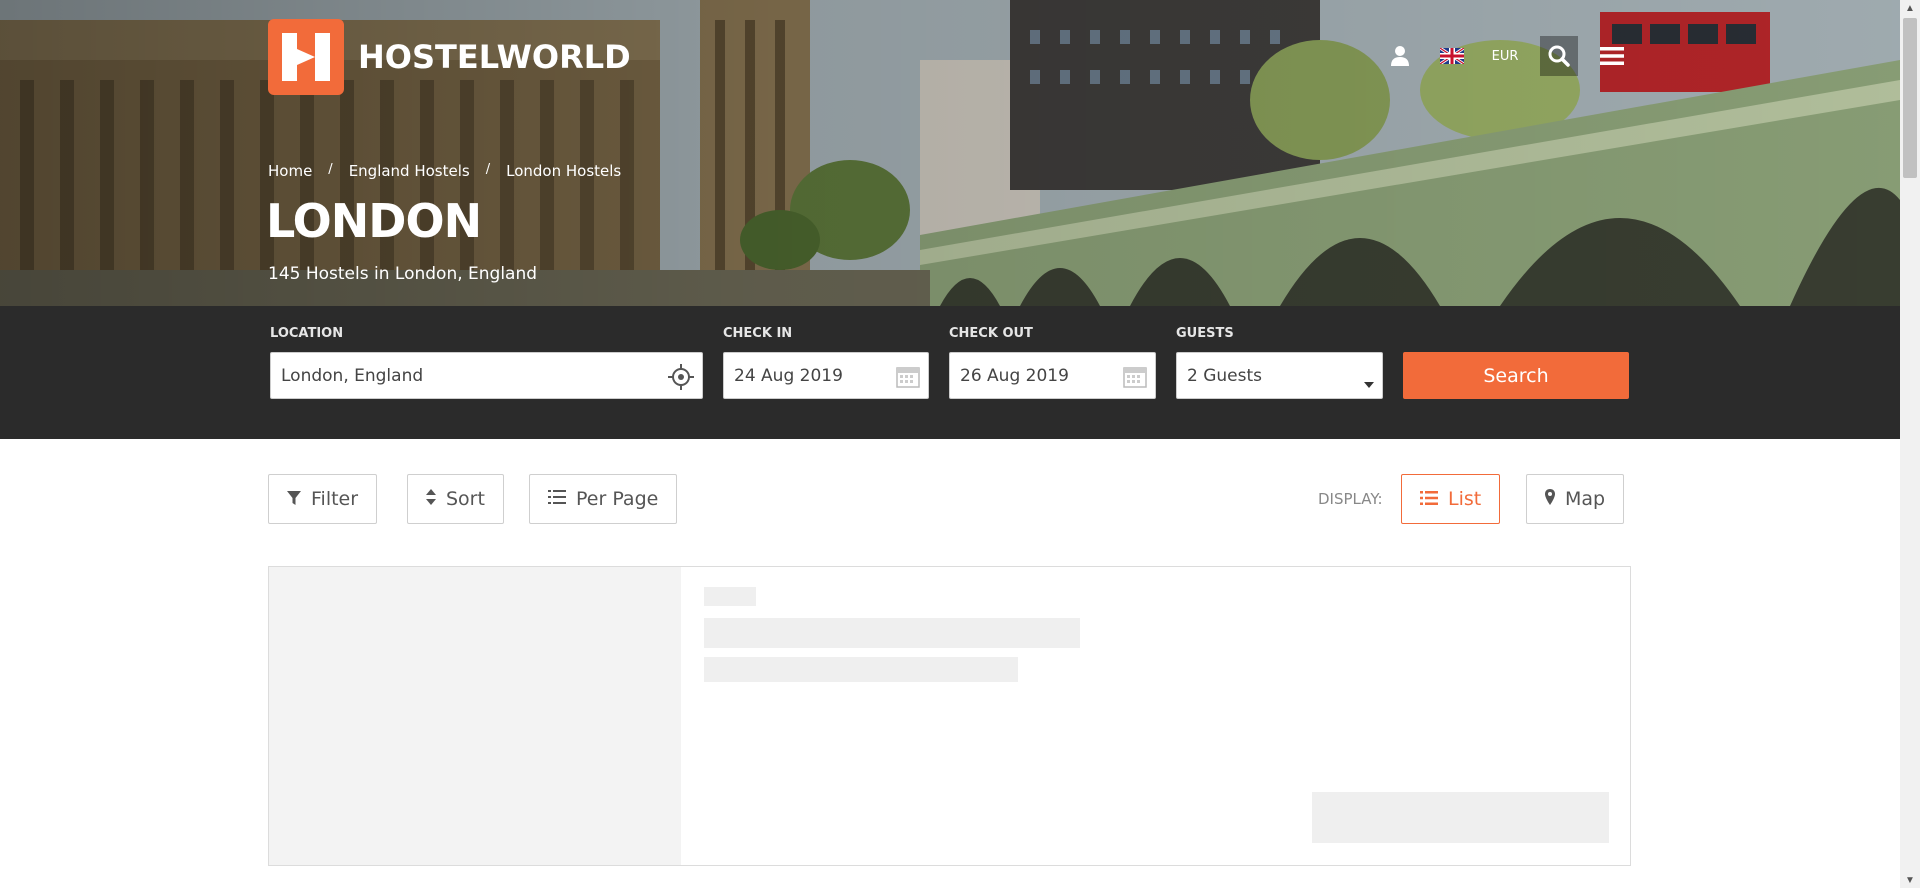 This screenshot has height=888, width=1920. What do you see at coordinates (758, 333) in the screenshot?
I see `check-in-label: CHECK IN` at bounding box center [758, 333].